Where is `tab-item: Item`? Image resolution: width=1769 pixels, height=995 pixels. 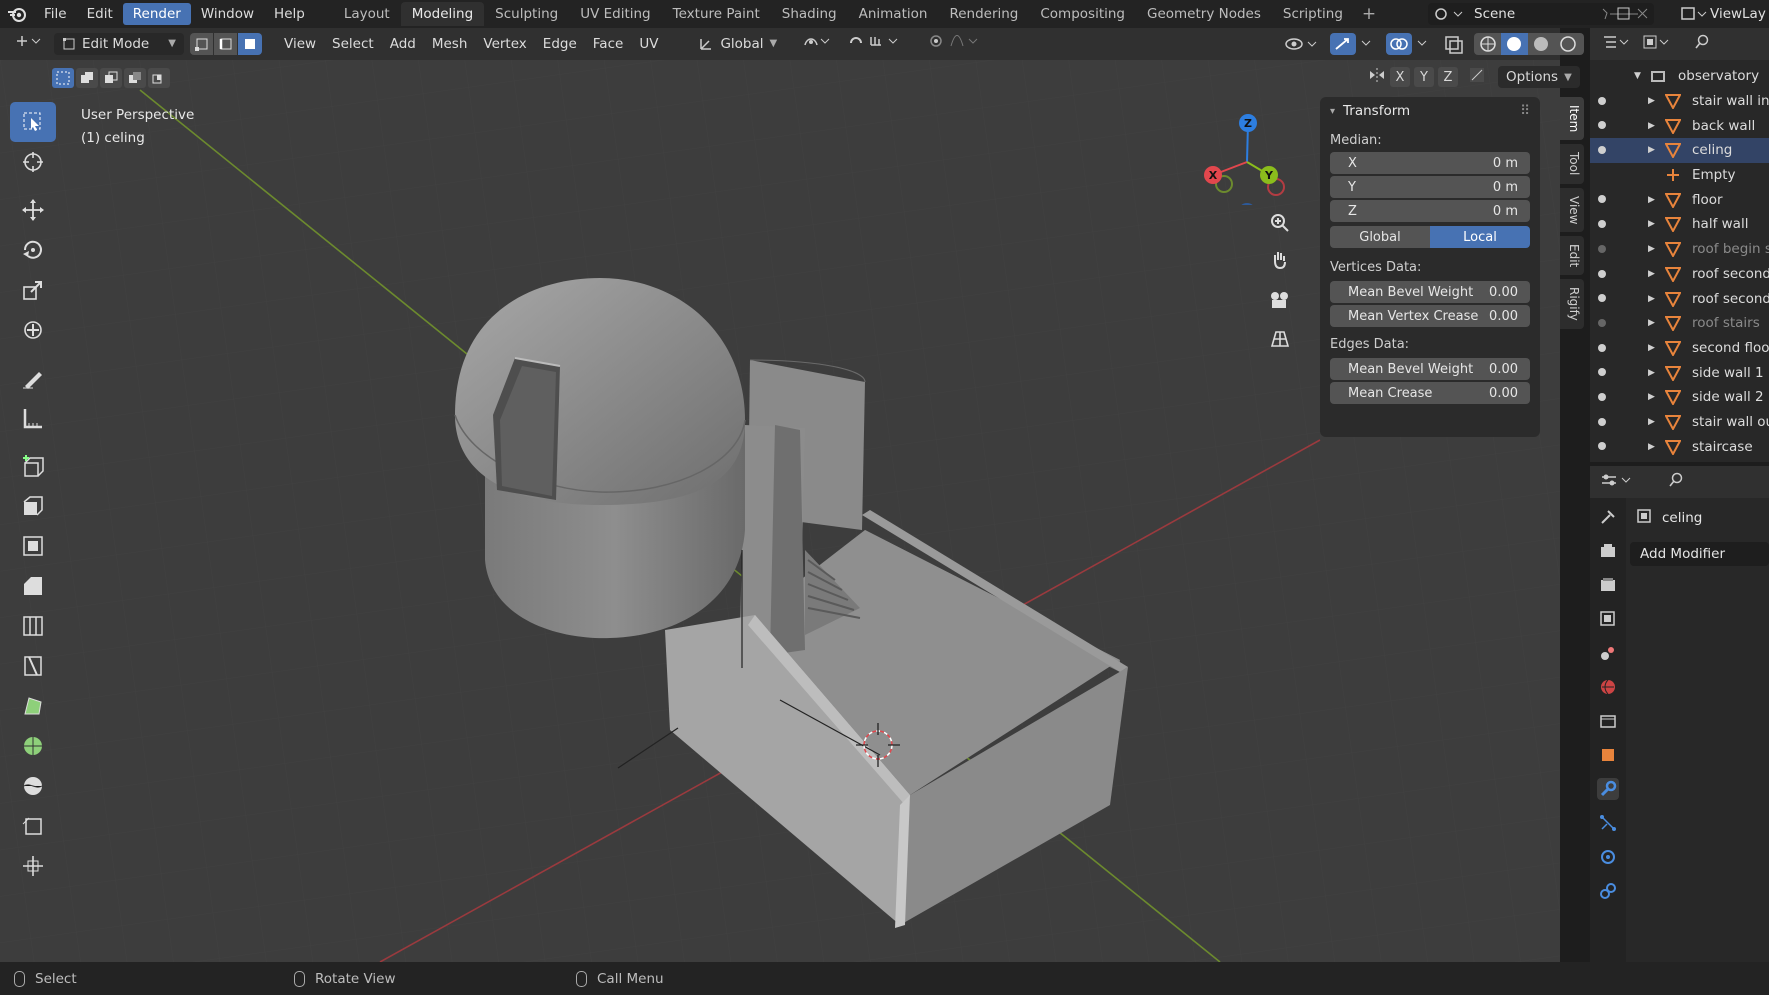 tab-item: Item is located at coordinates (1572, 119).